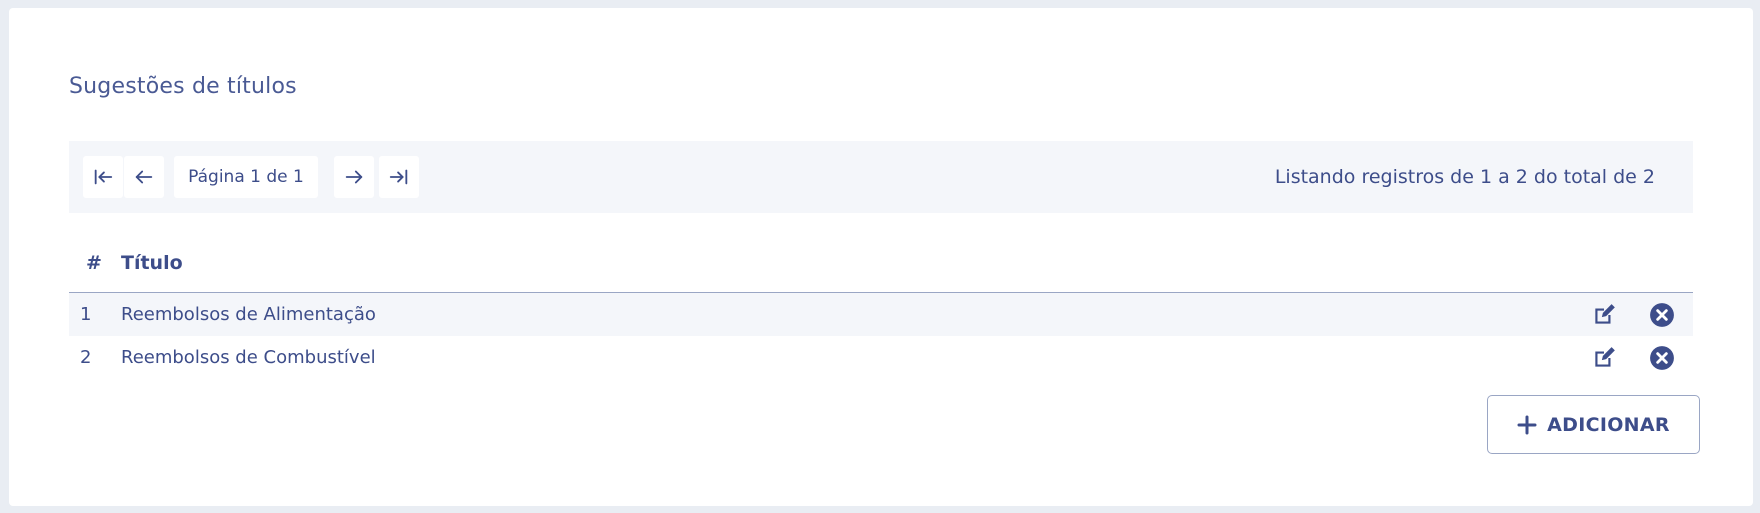  I want to click on last-page-button, so click(399, 177).